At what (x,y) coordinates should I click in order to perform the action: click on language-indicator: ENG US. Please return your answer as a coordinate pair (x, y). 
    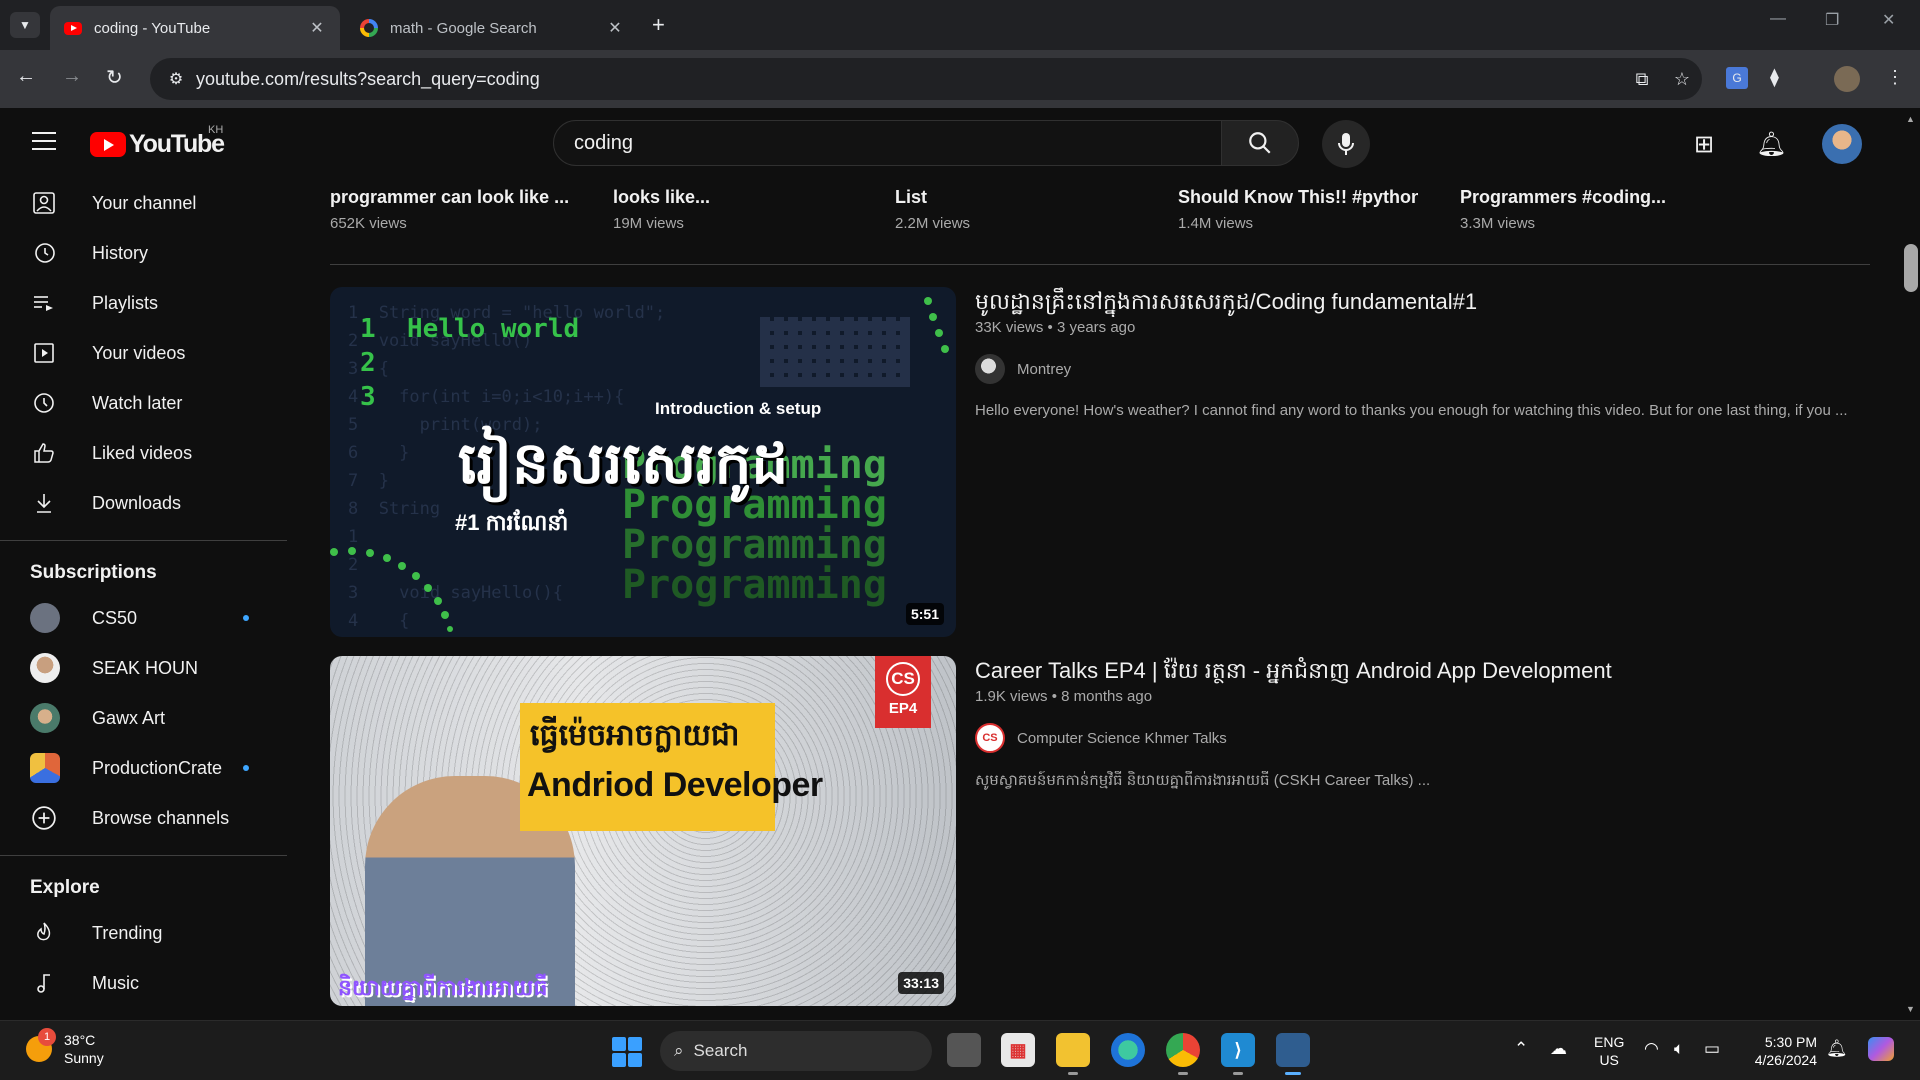
    Looking at the image, I should click on (1609, 1051).